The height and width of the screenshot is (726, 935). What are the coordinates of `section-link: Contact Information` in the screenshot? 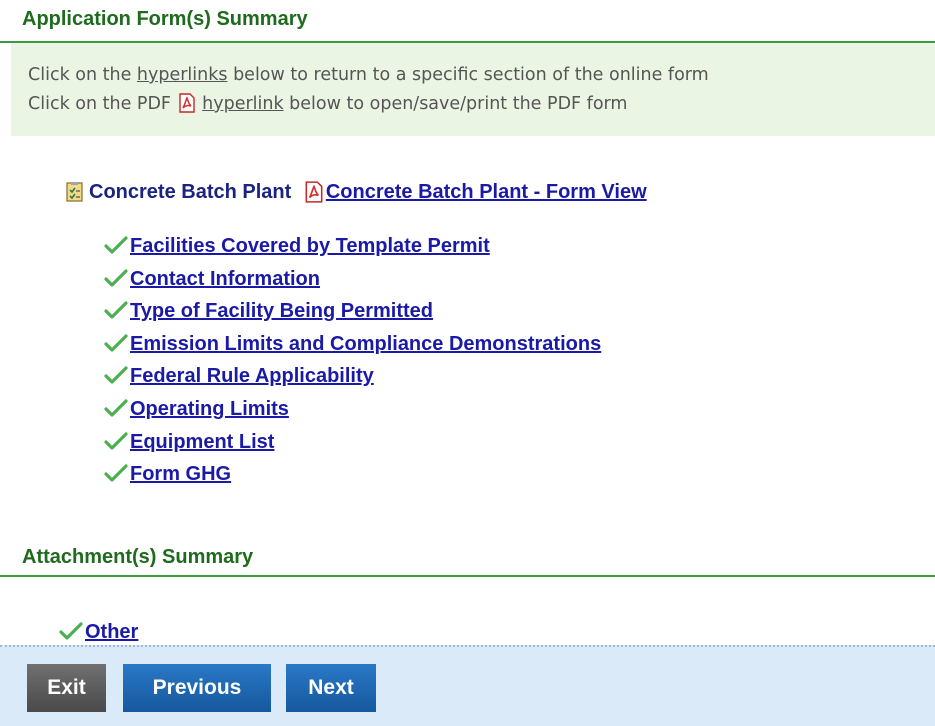 It's located at (225, 279).